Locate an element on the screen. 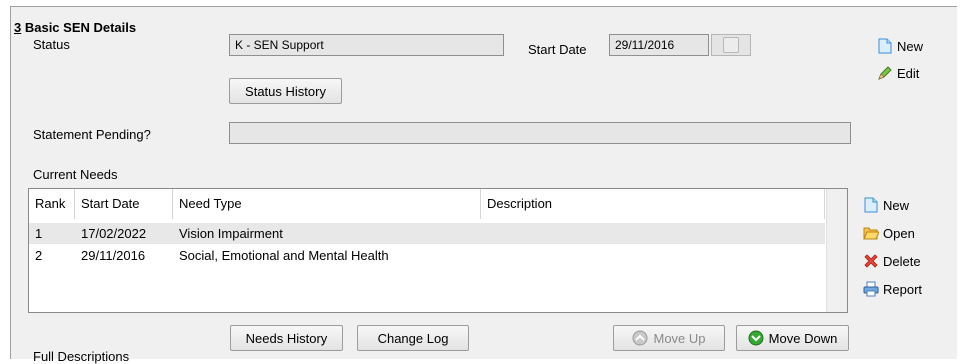 The image size is (964, 364). cell-start-date: 29/11/2016 is located at coordinates (113, 255).